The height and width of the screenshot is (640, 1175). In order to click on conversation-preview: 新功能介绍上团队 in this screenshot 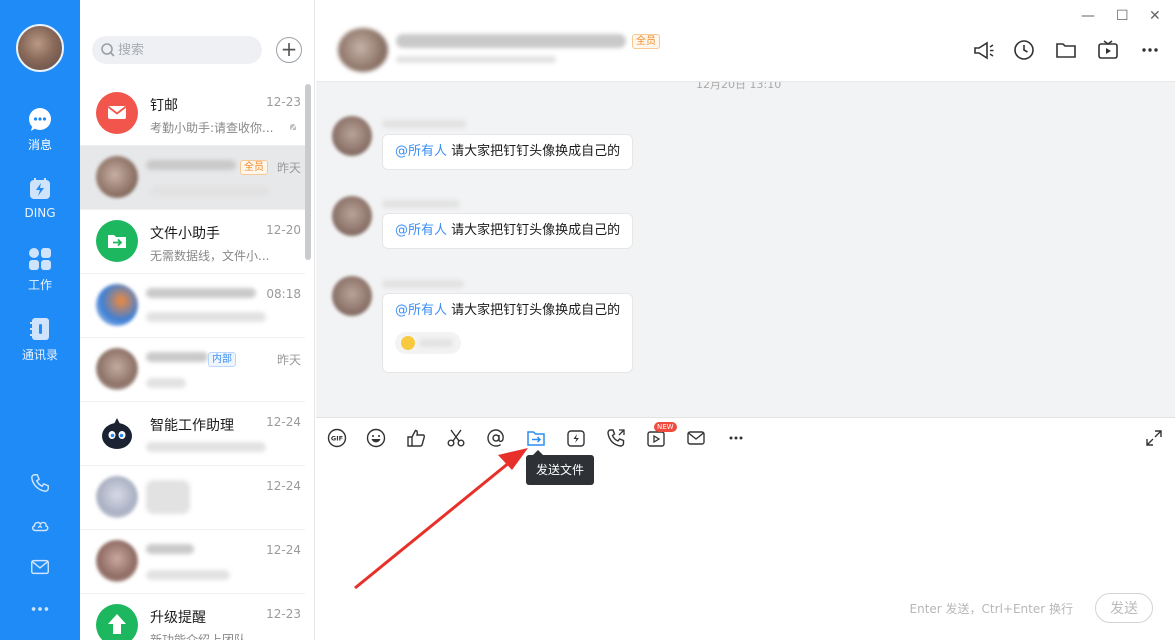, I will do `click(198, 636)`.